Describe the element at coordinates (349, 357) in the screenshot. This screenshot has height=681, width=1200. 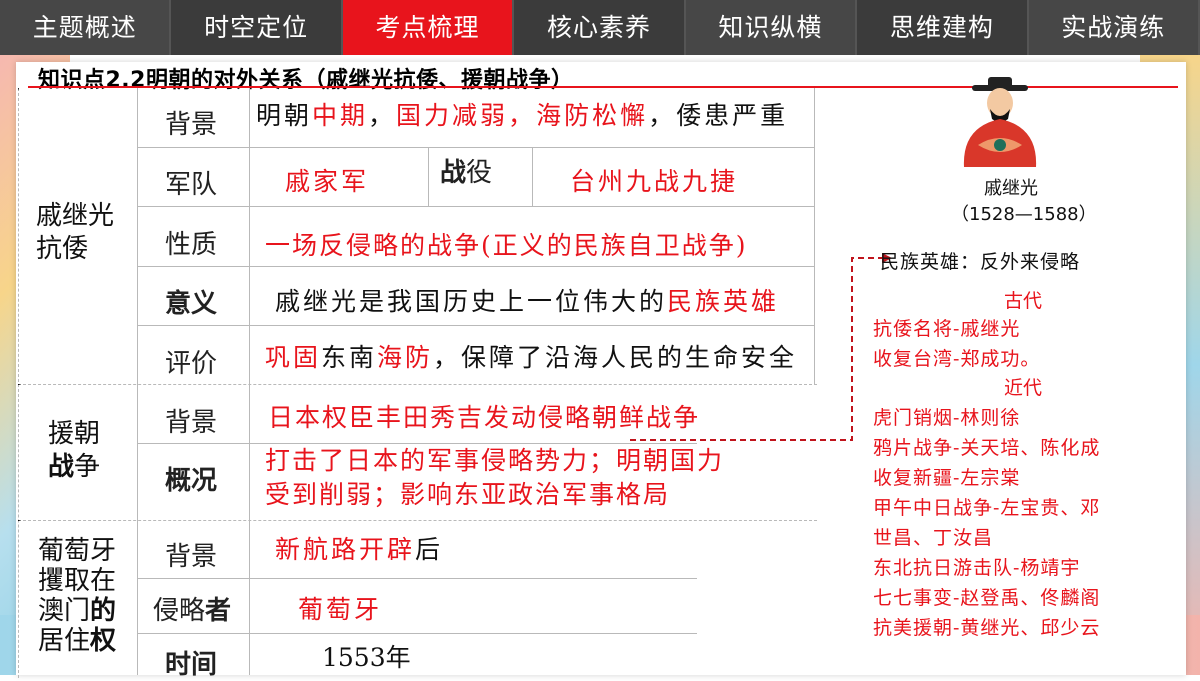
I see `text-segment: 东南` at that location.